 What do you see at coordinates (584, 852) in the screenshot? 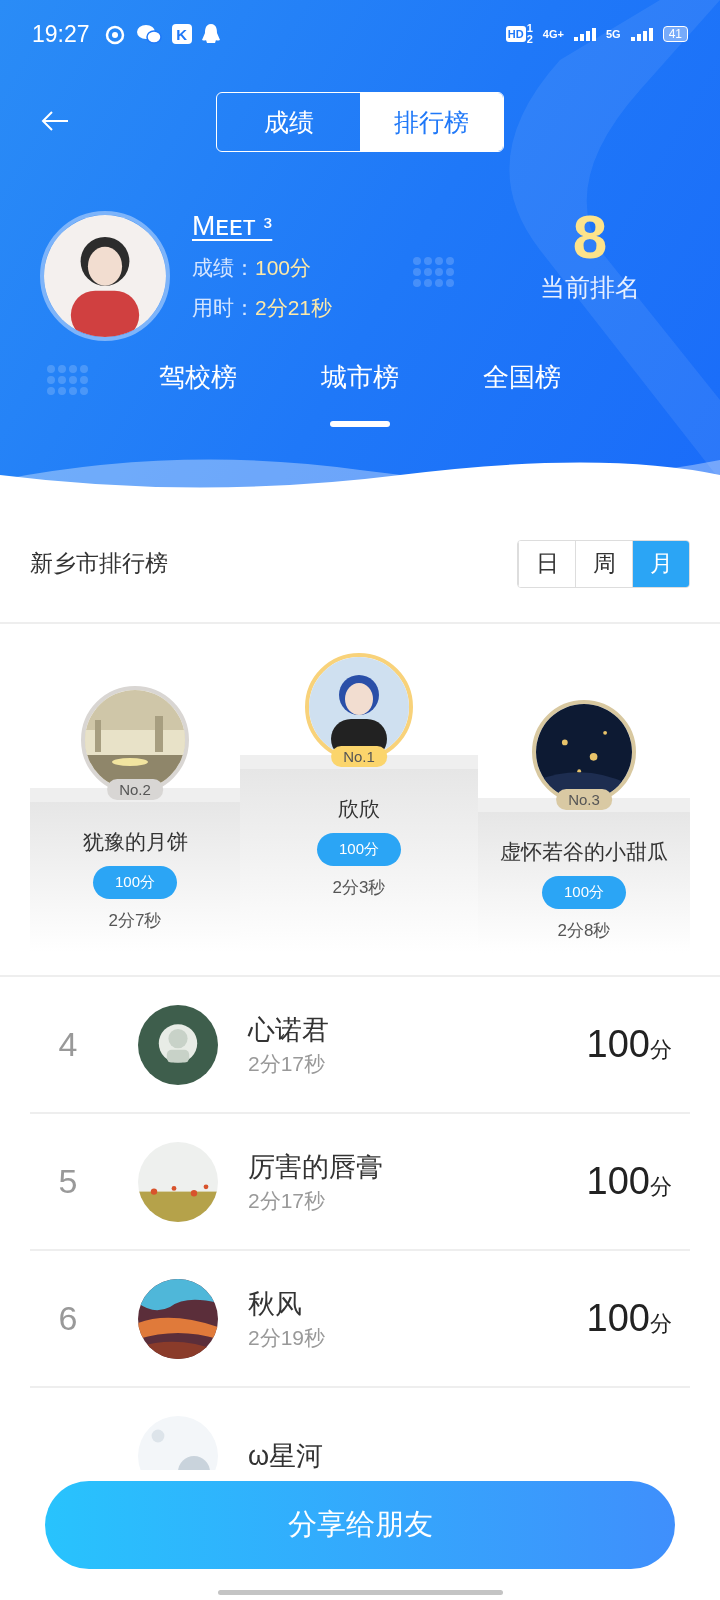
I see `podium-name: 虚怀若谷的小甜瓜` at bounding box center [584, 852].